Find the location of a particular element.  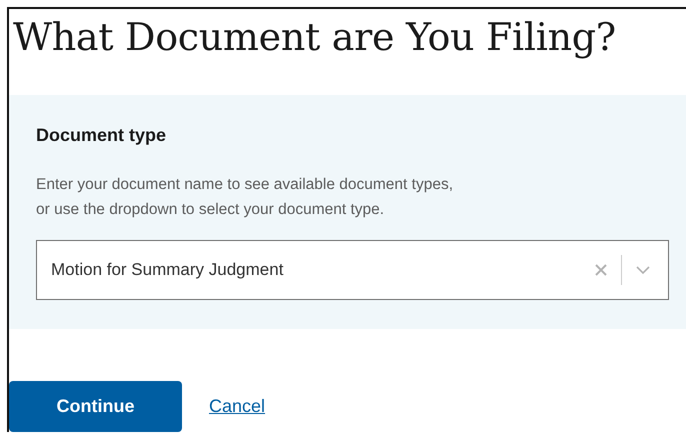

field-label: Document type is located at coordinates (102, 135).